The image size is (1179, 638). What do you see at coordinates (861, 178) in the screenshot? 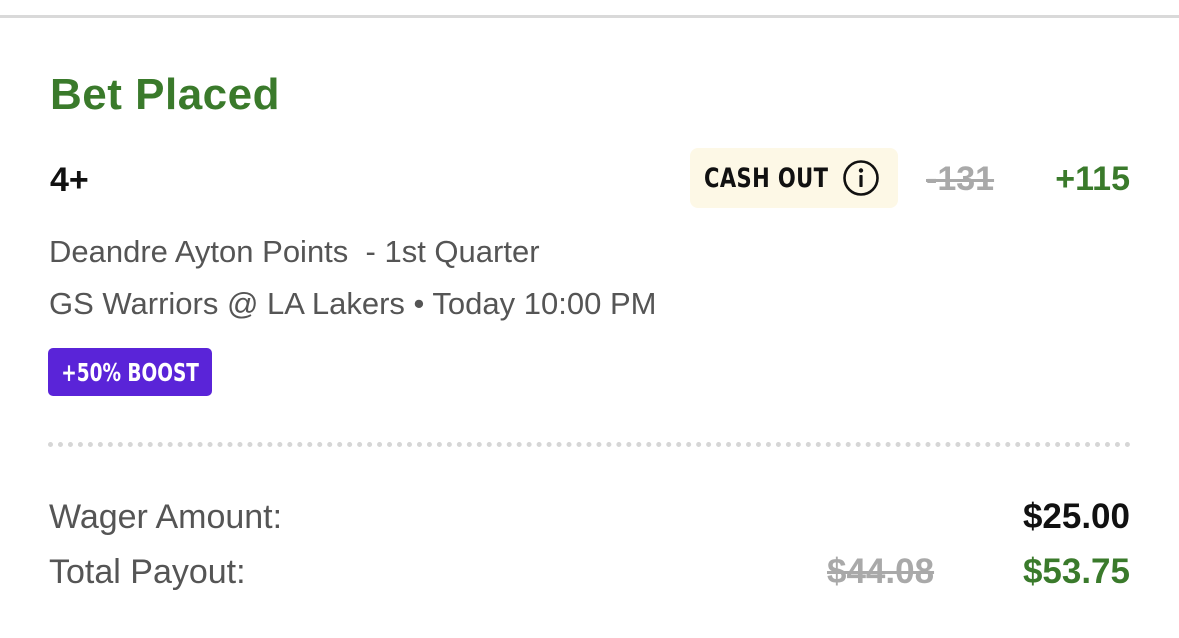
I see `info-icon` at bounding box center [861, 178].